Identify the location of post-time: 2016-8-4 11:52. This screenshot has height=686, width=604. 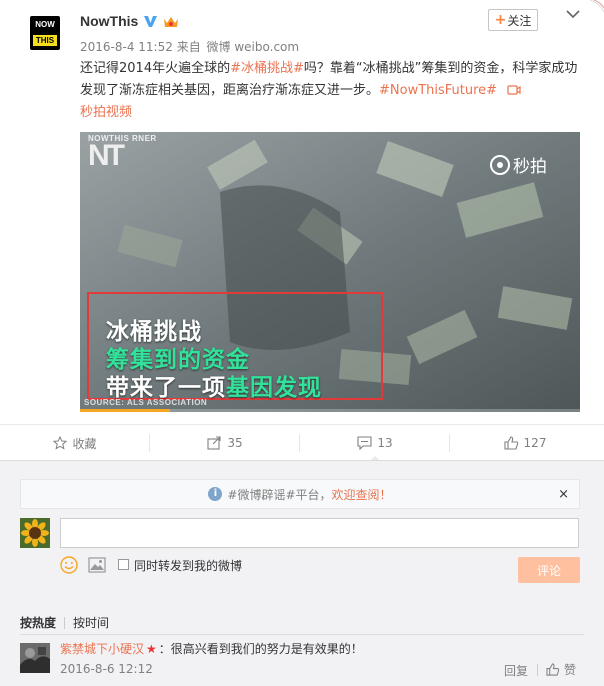
(126, 47).